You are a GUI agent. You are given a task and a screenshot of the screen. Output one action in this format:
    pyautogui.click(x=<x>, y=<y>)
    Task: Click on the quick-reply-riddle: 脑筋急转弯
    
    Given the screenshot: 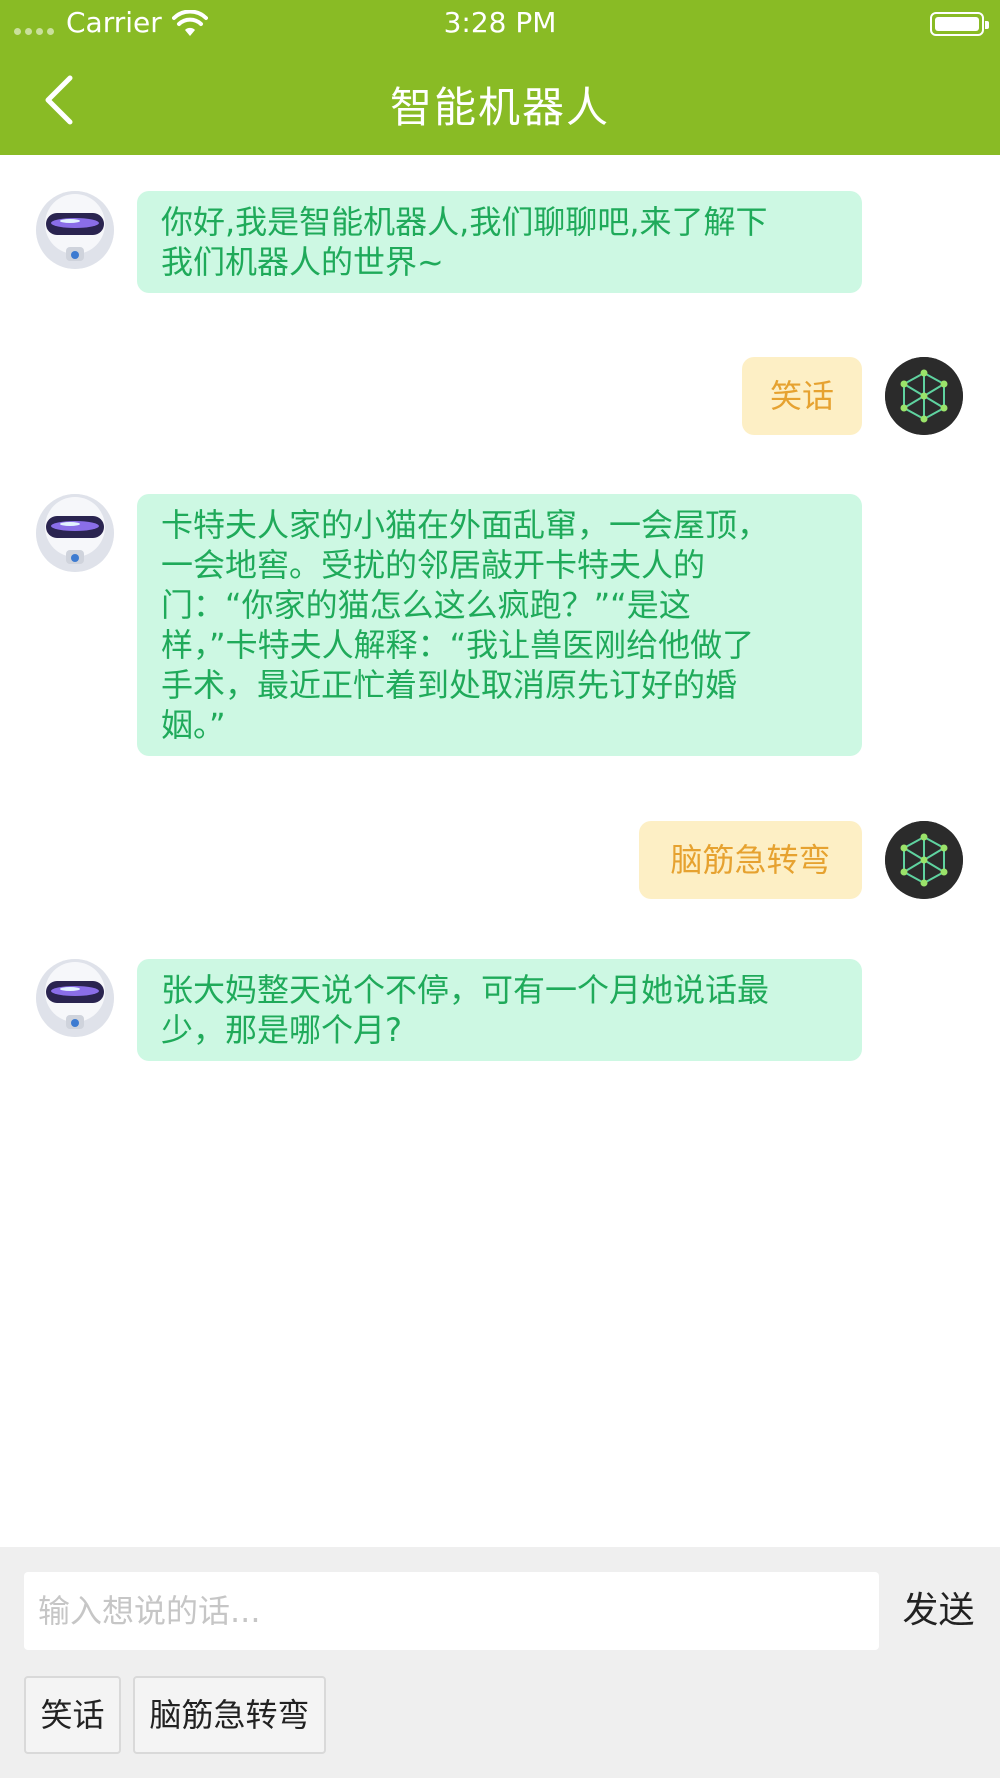 What is the action you would take?
    pyautogui.click(x=229, y=1715)
    